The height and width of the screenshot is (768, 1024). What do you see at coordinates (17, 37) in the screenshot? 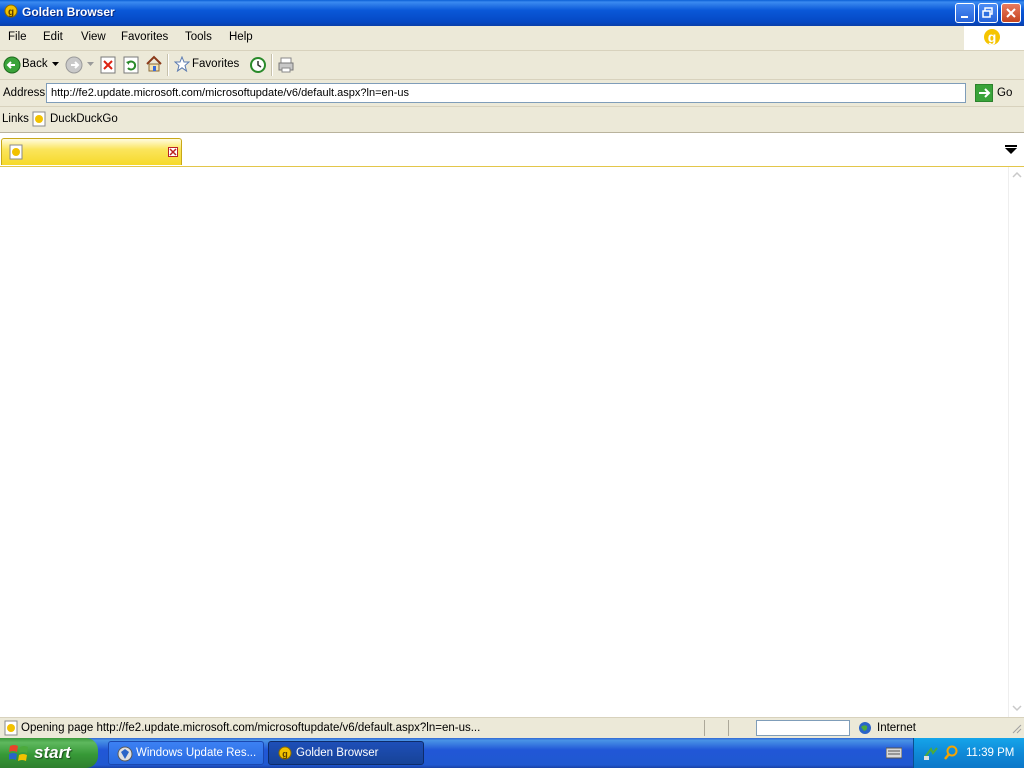
I see `menu-file: File` at bounding box center [17, 37].